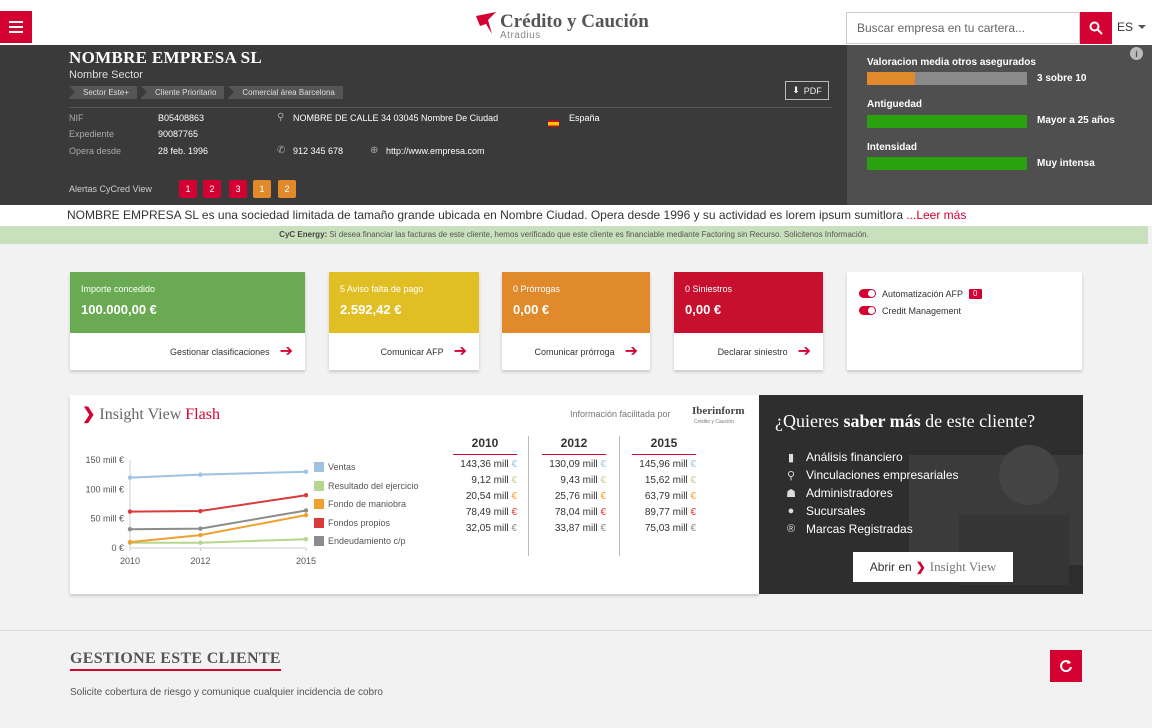 The image size is (1152, 728). What do you see at coordinates (181, 118) in the screenshot?
I see `nif-value: B05408863` at bounding box center [181, 118].